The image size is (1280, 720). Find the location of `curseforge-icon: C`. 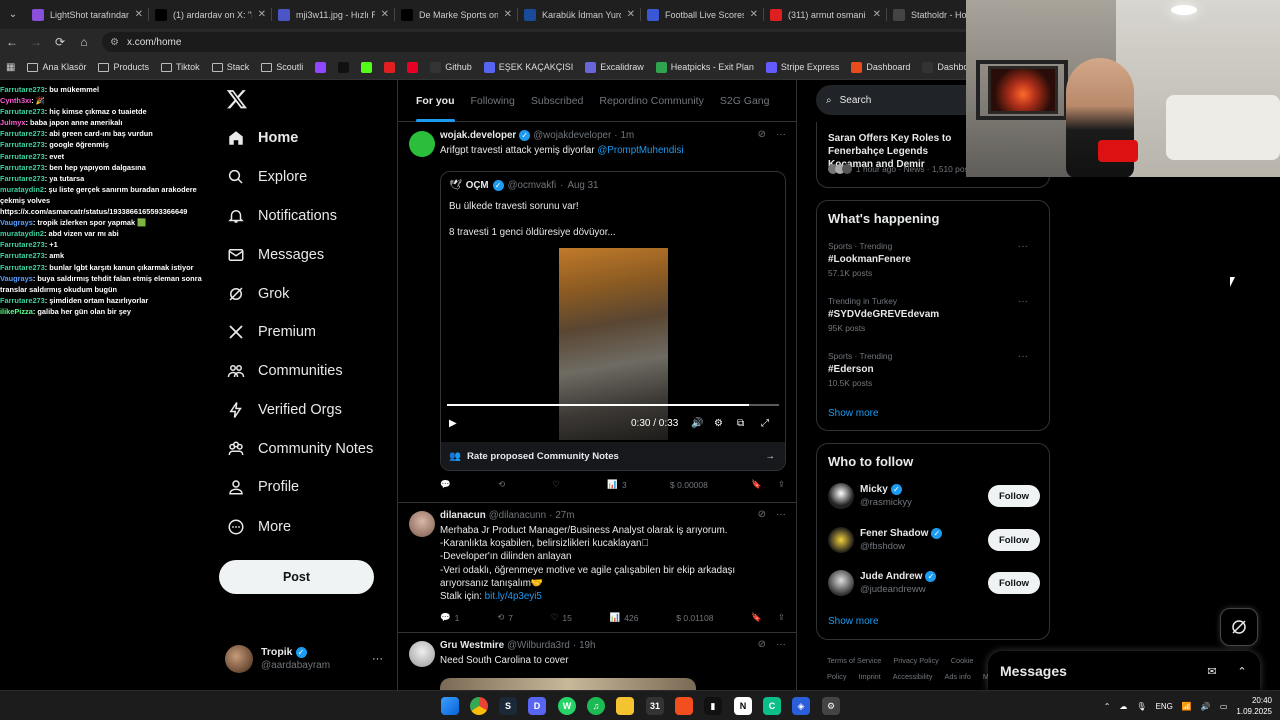

curseforge-icon: C is located at coordinates (772, 706).